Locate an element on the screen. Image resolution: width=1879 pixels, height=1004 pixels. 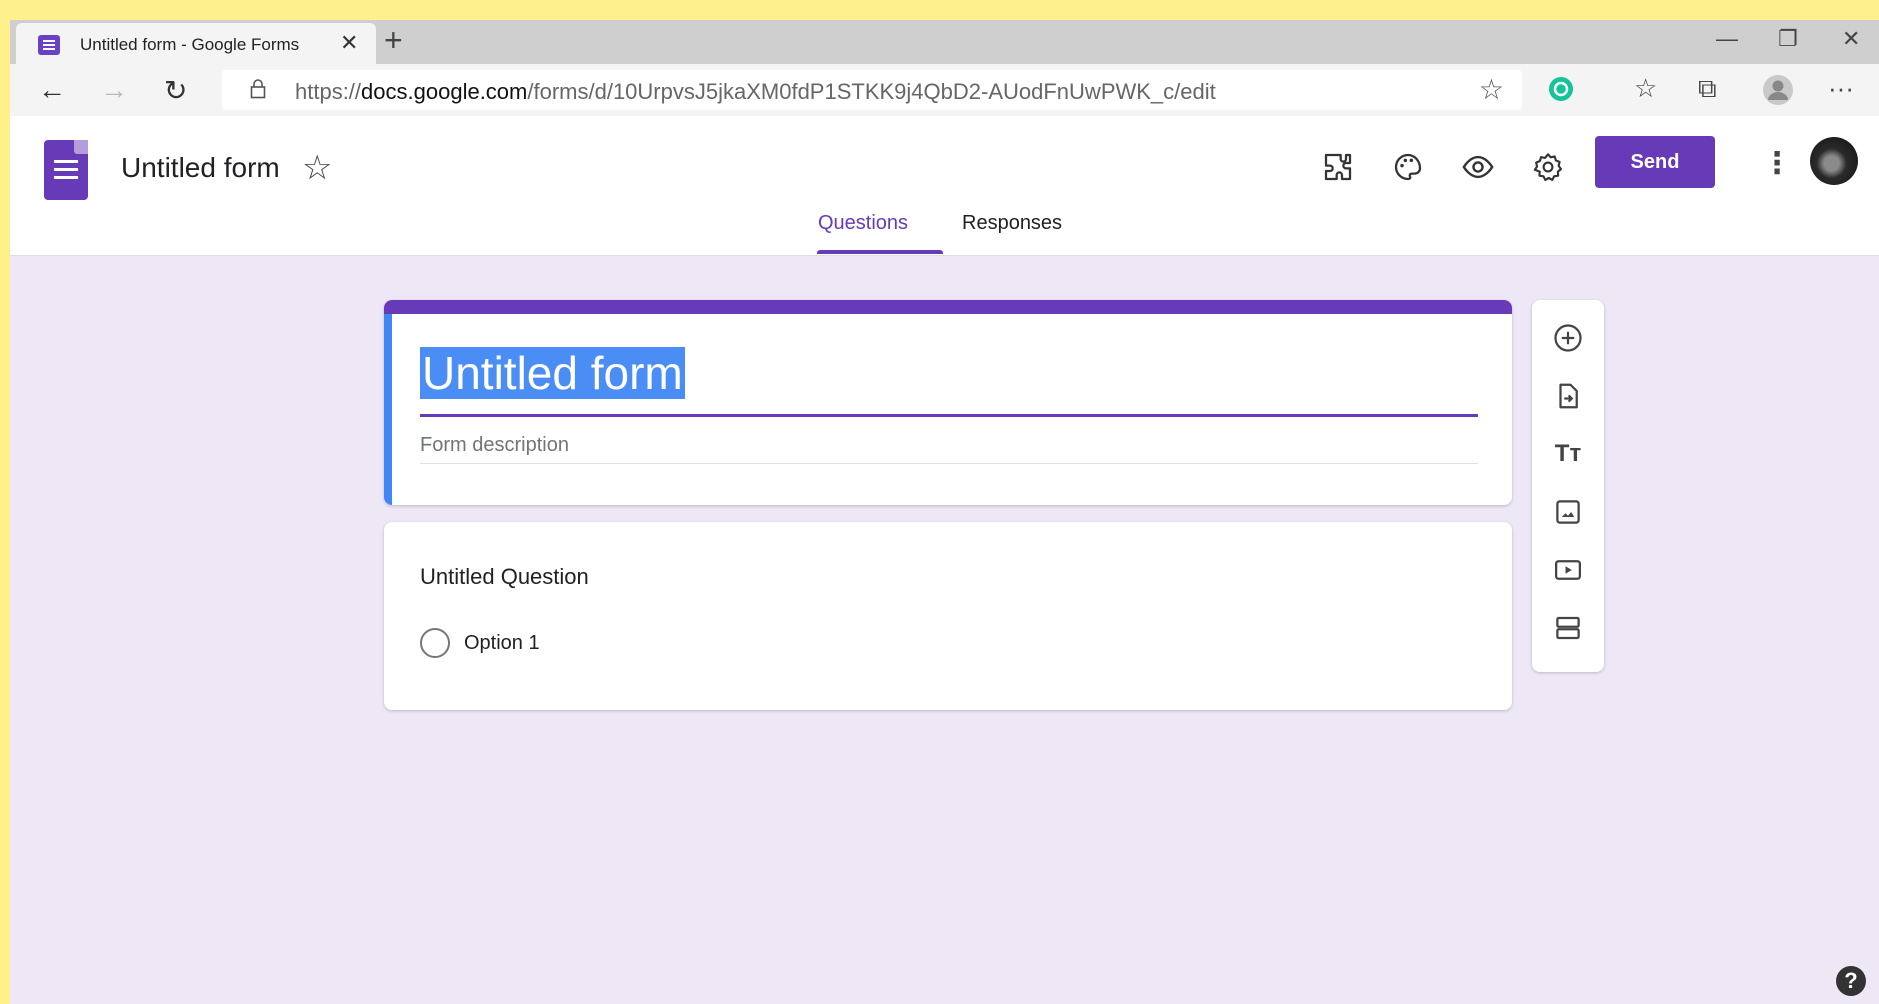
refresh-icon: ↻ is located at coordinates (175, 90).